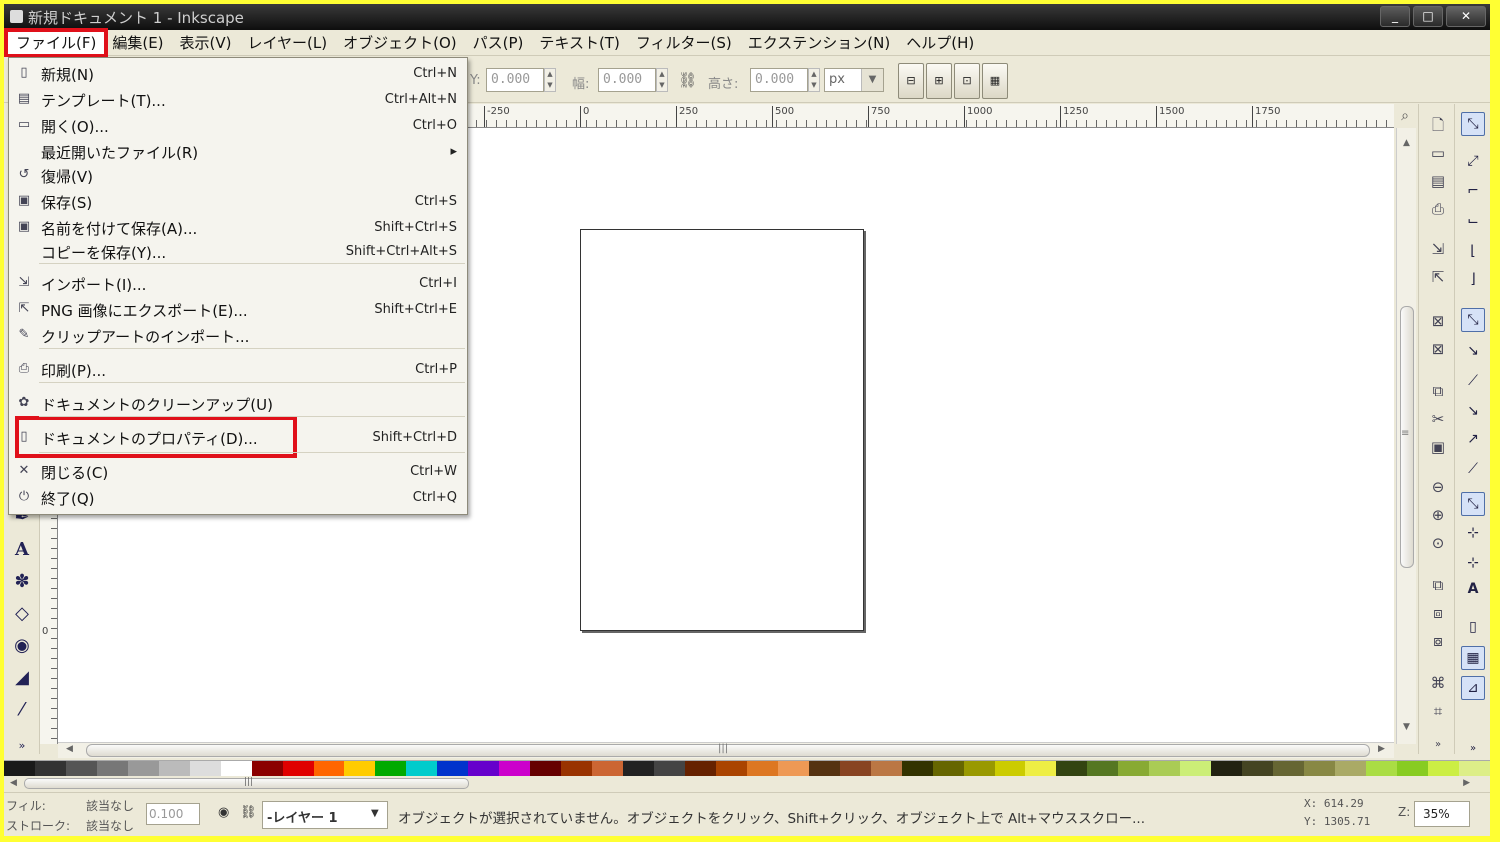  Describe the element at coordinates (137, 43) in the screenshot. I see `menu-edit: 編集(E)` at that location.